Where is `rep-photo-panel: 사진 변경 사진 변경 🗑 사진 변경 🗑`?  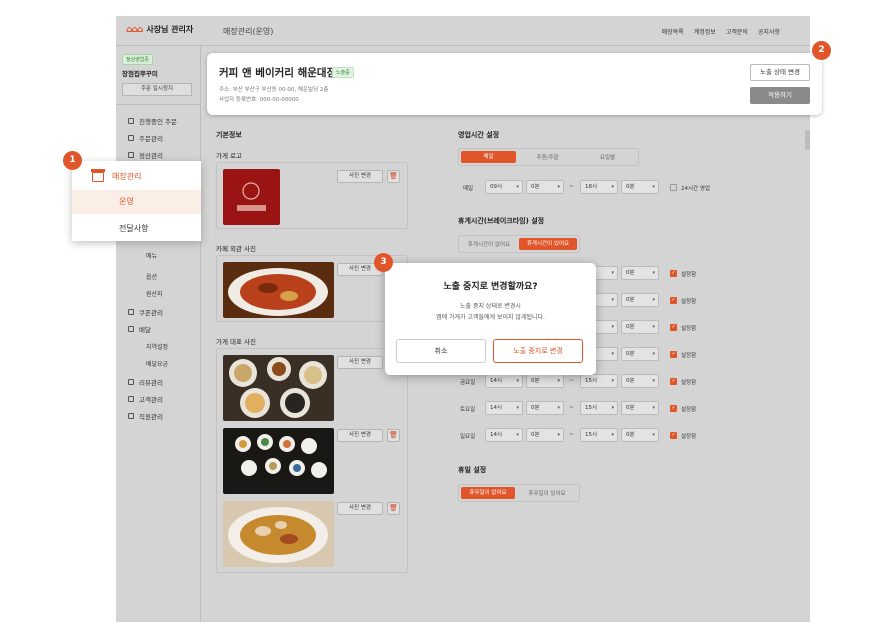 rep-photo-panel: 사진 변경 사진 변경 🗑 사진 변경 🗑 is located at coordinates (312, 460).